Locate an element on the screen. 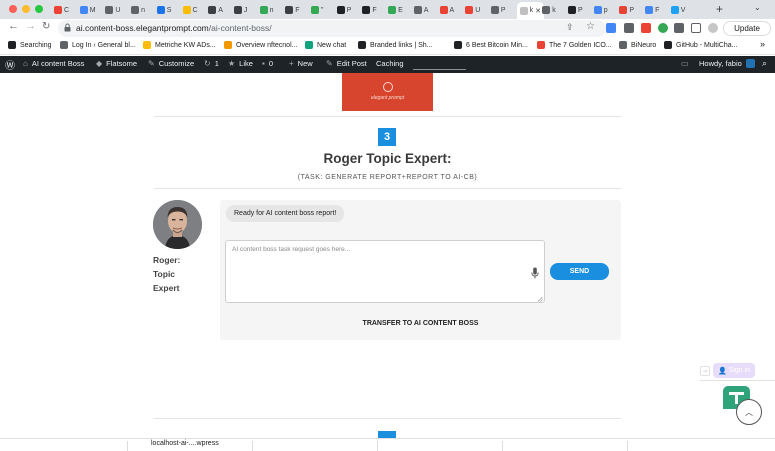 This screenshot has width=775, height=451. new-tab-button: + is located at coordinates (719, 9).